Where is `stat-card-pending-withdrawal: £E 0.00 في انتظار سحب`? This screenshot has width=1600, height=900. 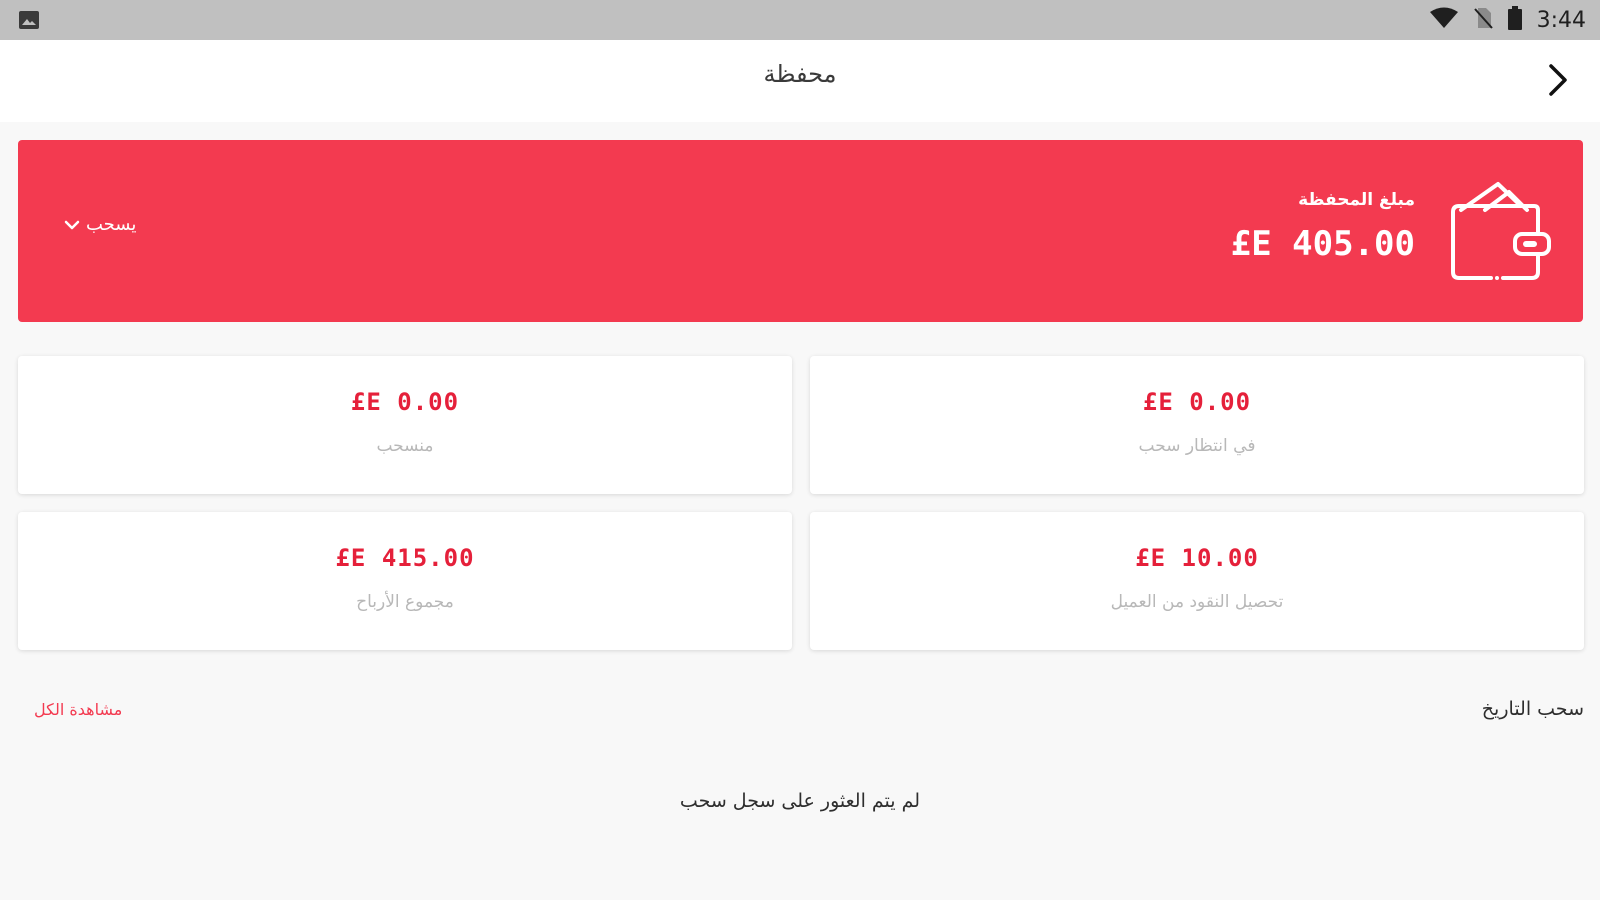 stat-card-pending-withdrawal: £E 0.00 في انتظار سحب is located at coordinates (1197, 425).